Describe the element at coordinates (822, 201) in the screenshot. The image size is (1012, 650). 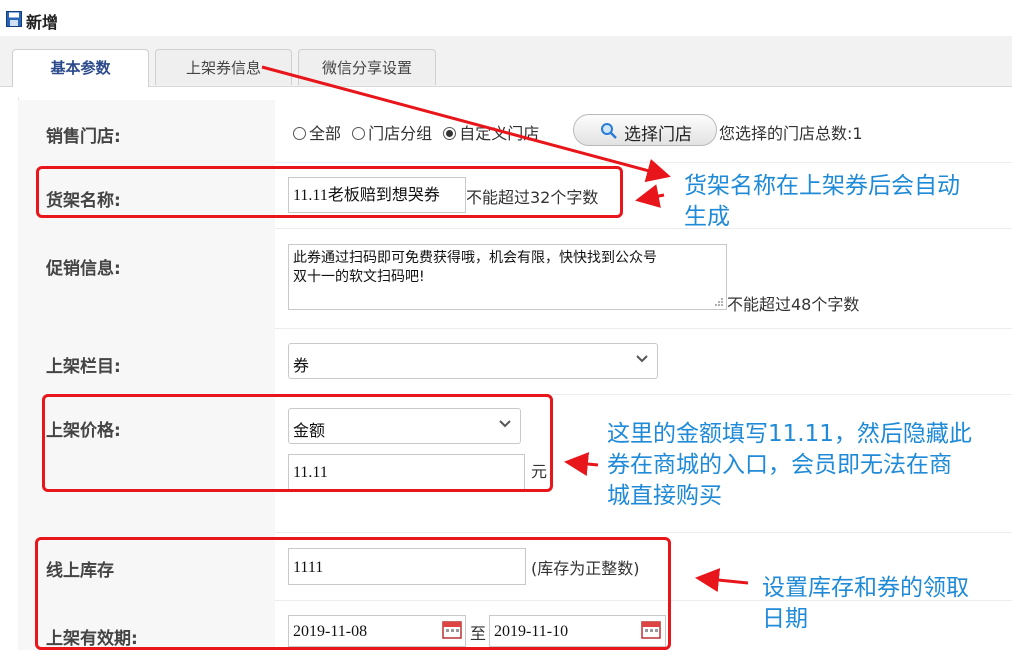
I see `note-shelf-name: 货架名称在上架券后会自动 生成` at that location.